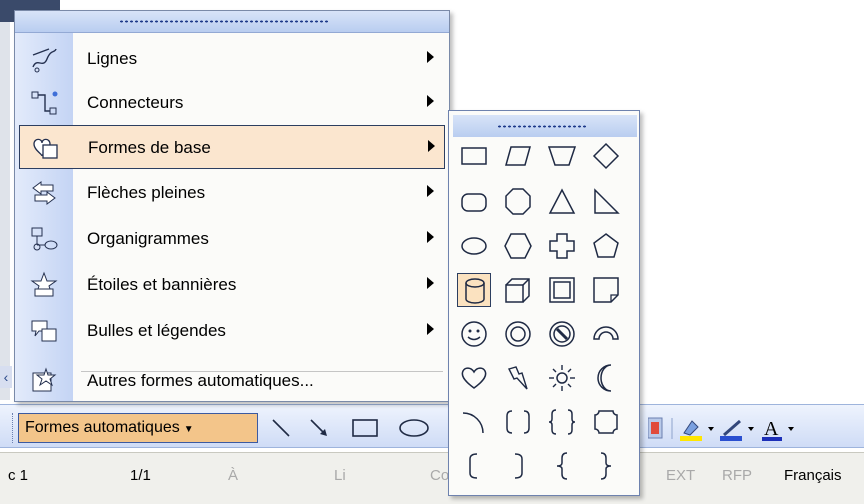  Describe the element at coordinates (44, 331) in the screenshot. I see `callouts-icon` at that location.